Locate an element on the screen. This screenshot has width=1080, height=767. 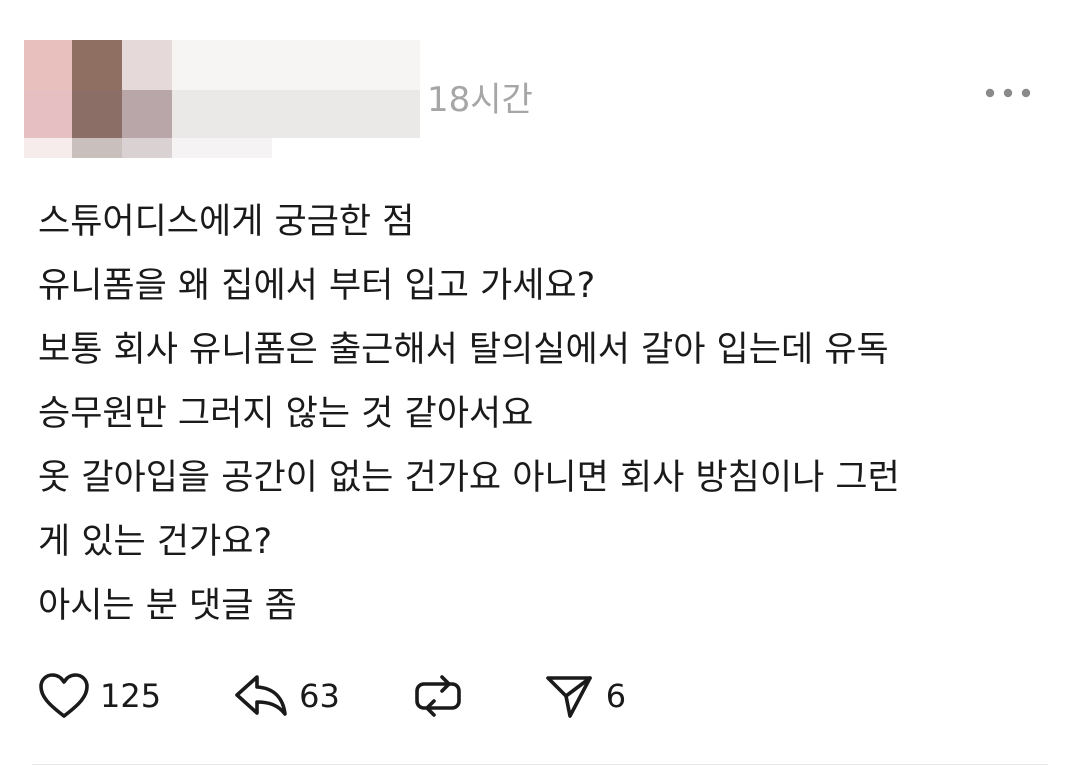
post-text-line: 보통 회사 유니폼은 출근해서 탈의실에서 갈아 입는데 유독 is located at coordinates (463, 350).